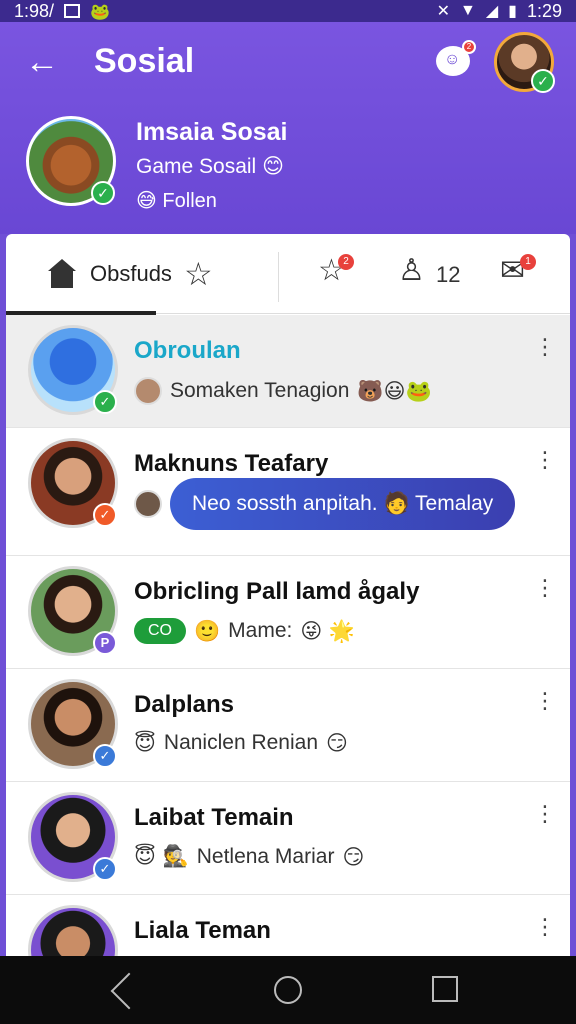 The width and height of the screenshot is (576, 1024). I want to click on friends-tab: ♙, so click(411, 271).